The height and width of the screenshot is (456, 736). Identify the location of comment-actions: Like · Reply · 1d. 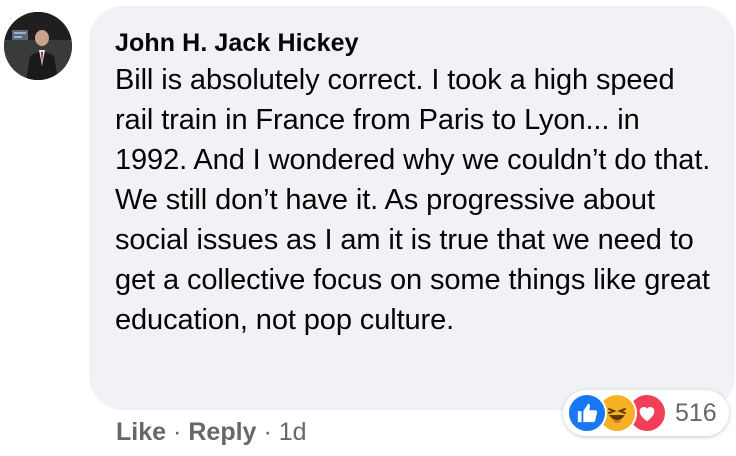
(211, 432).